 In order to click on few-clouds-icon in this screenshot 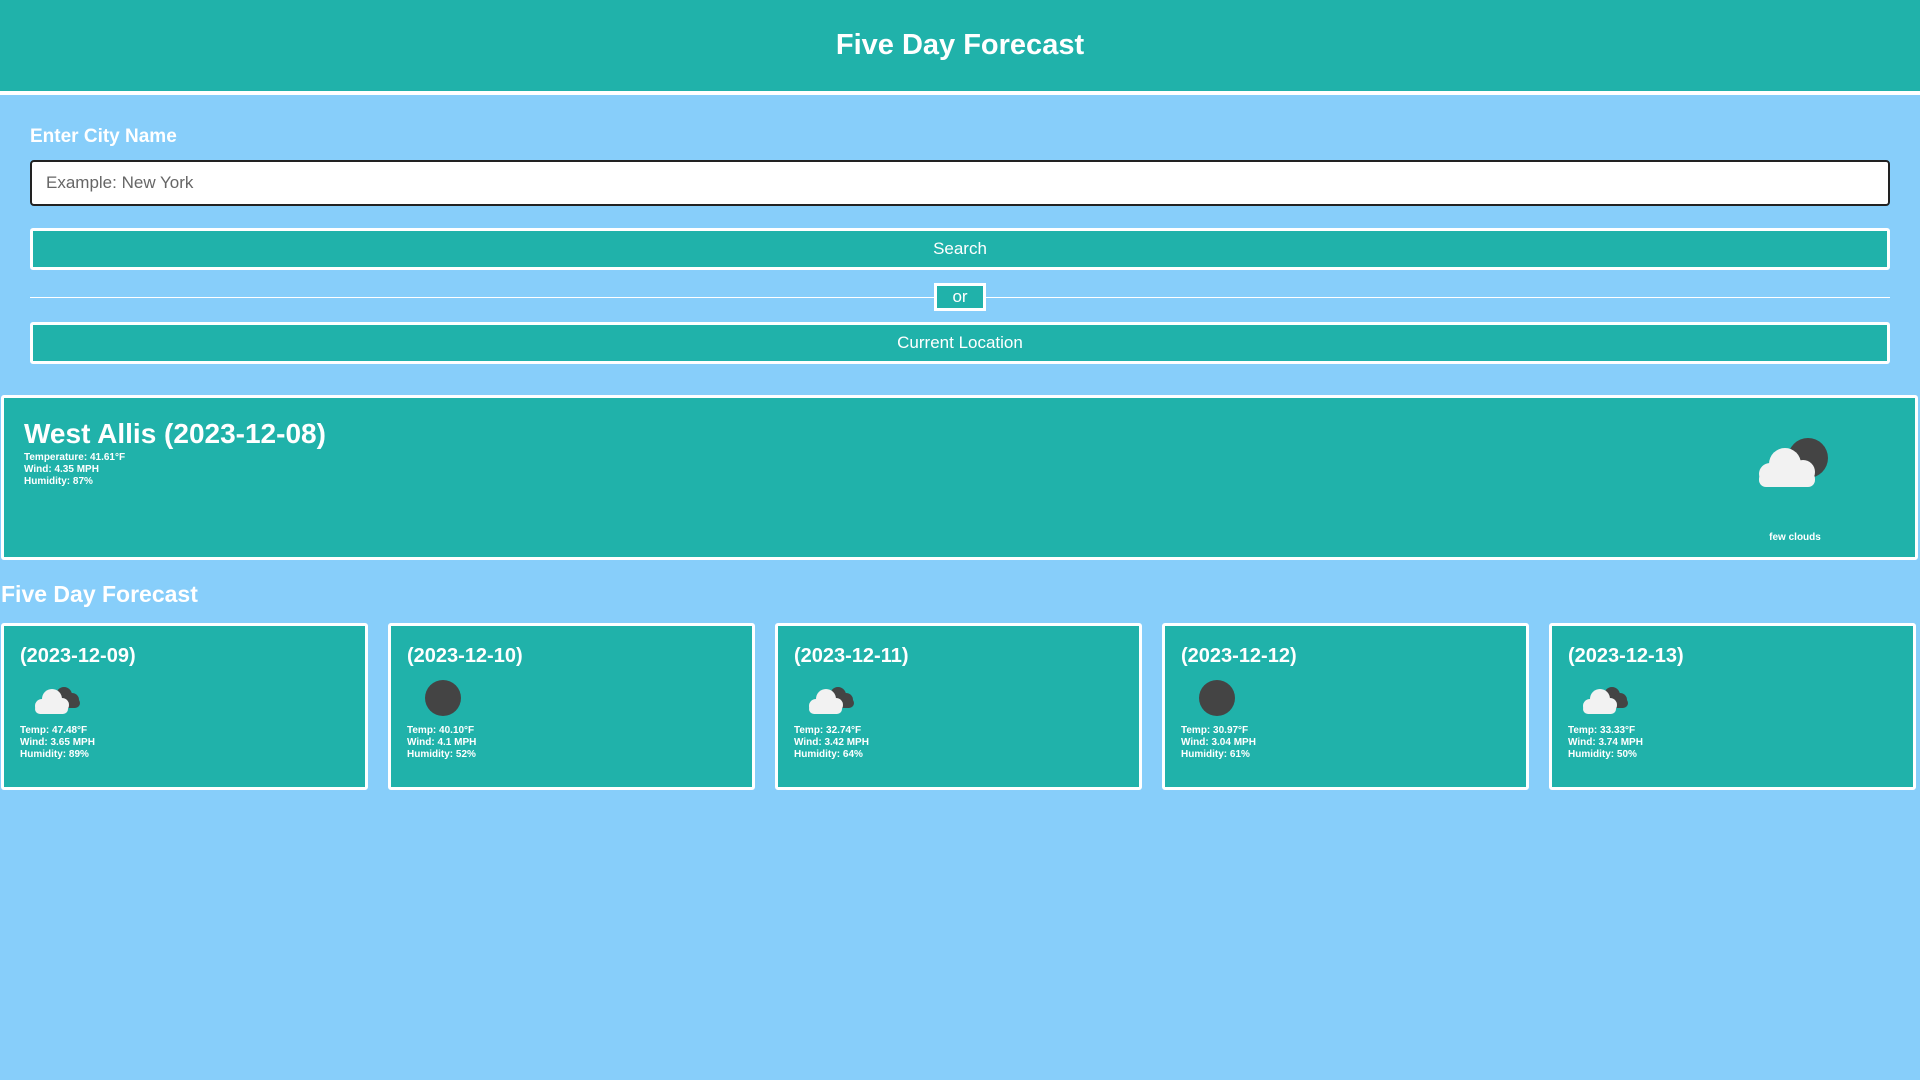, I will do `click(1793, 462)`.